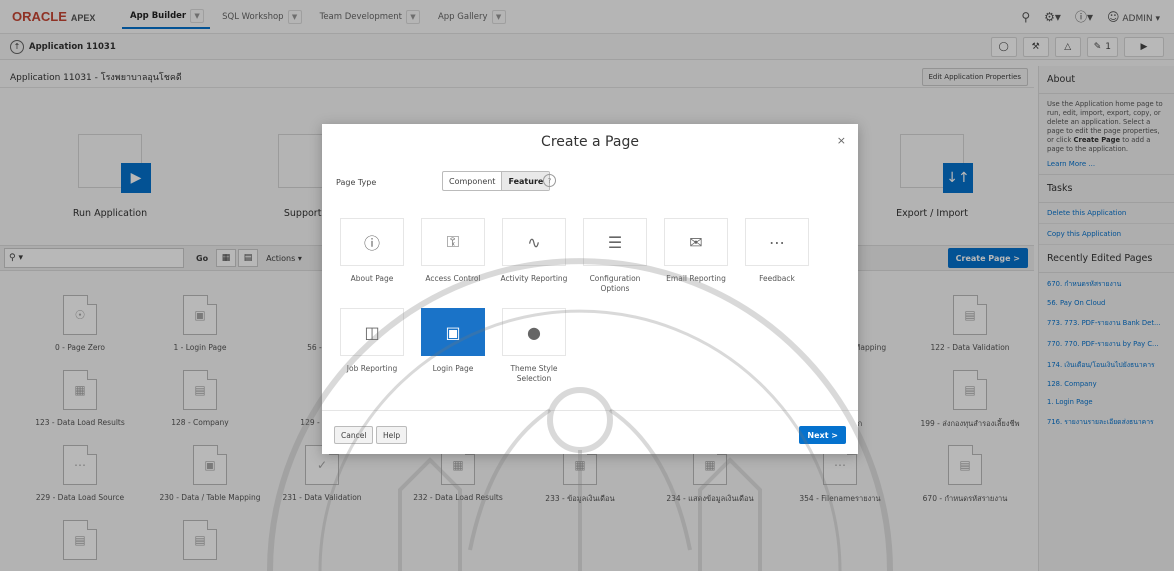 This screenshot has height=571, width=1174. I want to click on envelope-icon: ✉, so click(696, 242).